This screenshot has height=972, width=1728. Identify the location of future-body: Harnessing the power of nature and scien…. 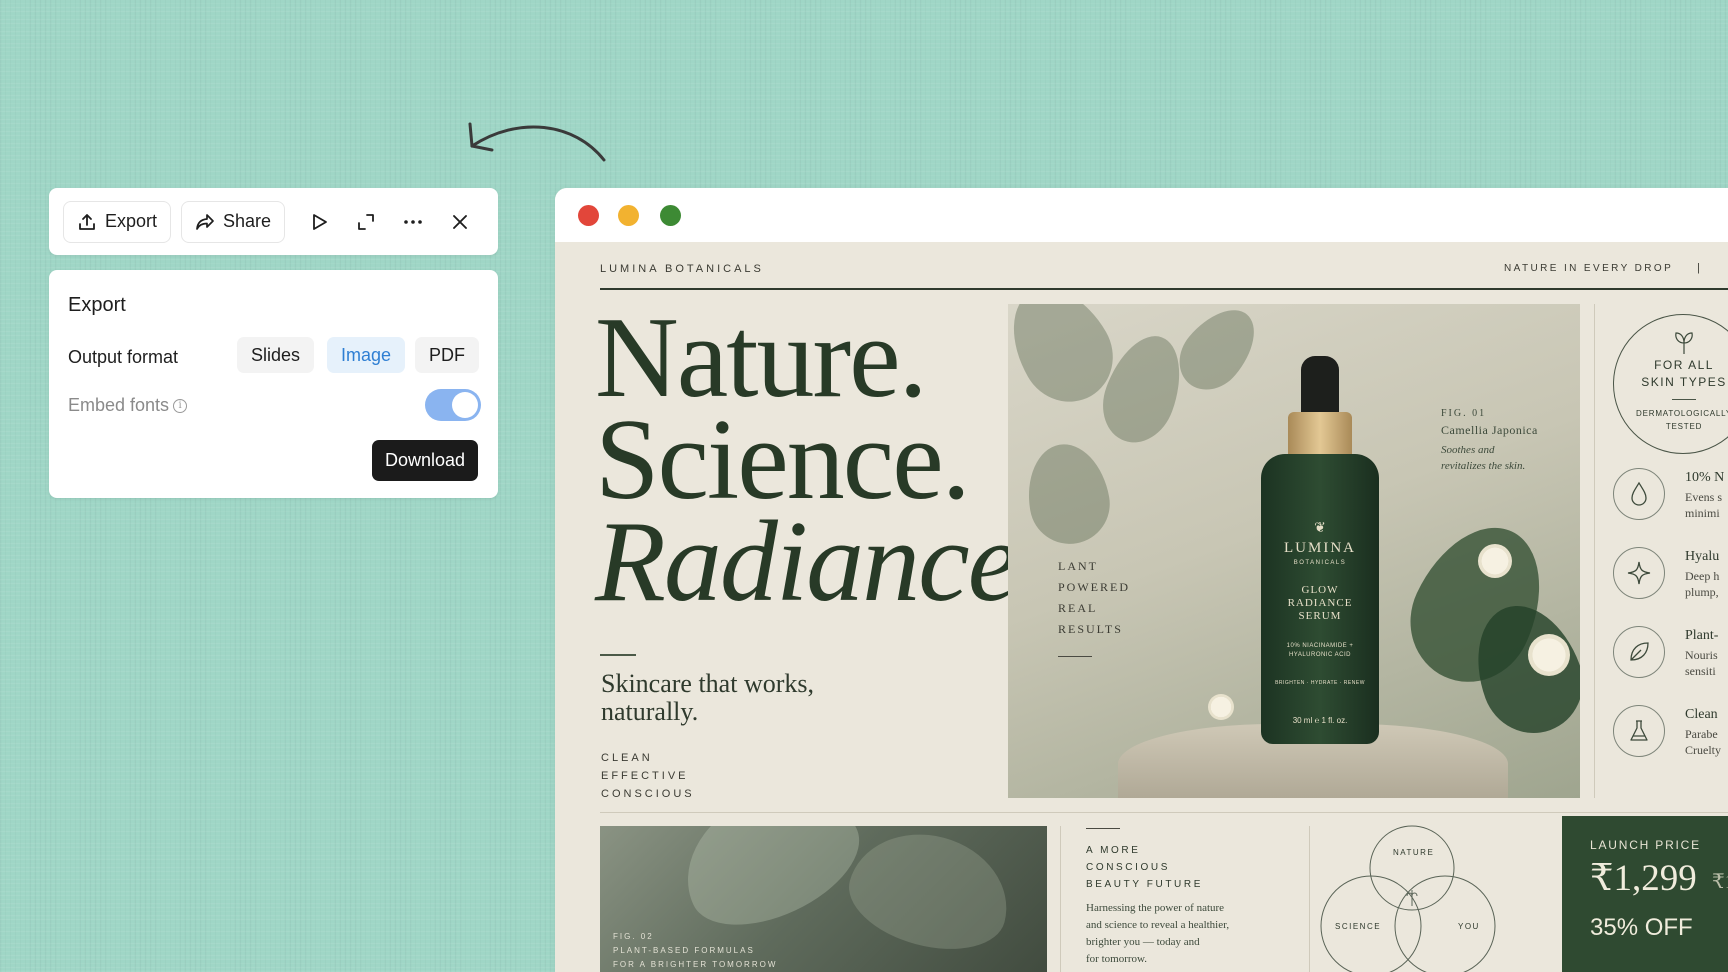
(1157, 934).